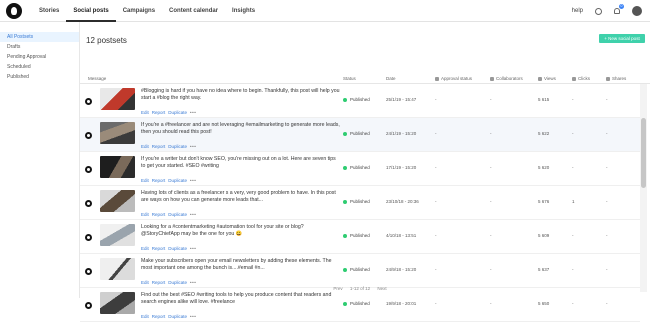  Describe the element at coordinates (544, 269) in the screenshot. I see `views-count: 5 637` at that location.